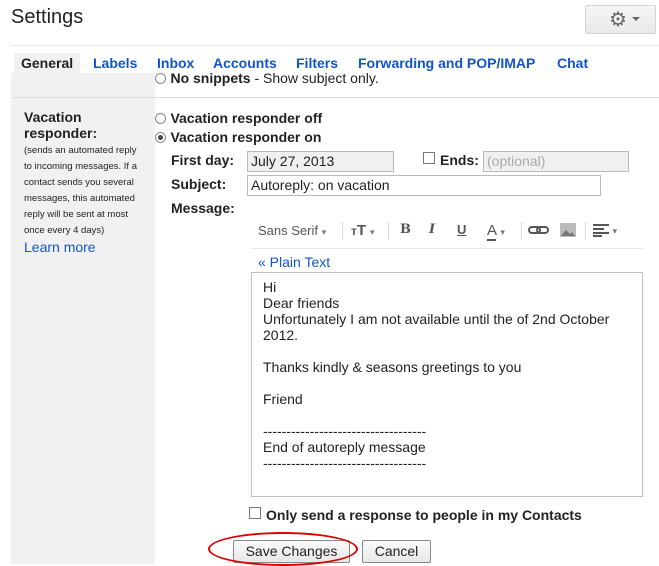  I want to click on plain-text-link: « Plain Text, so click(294, 262).